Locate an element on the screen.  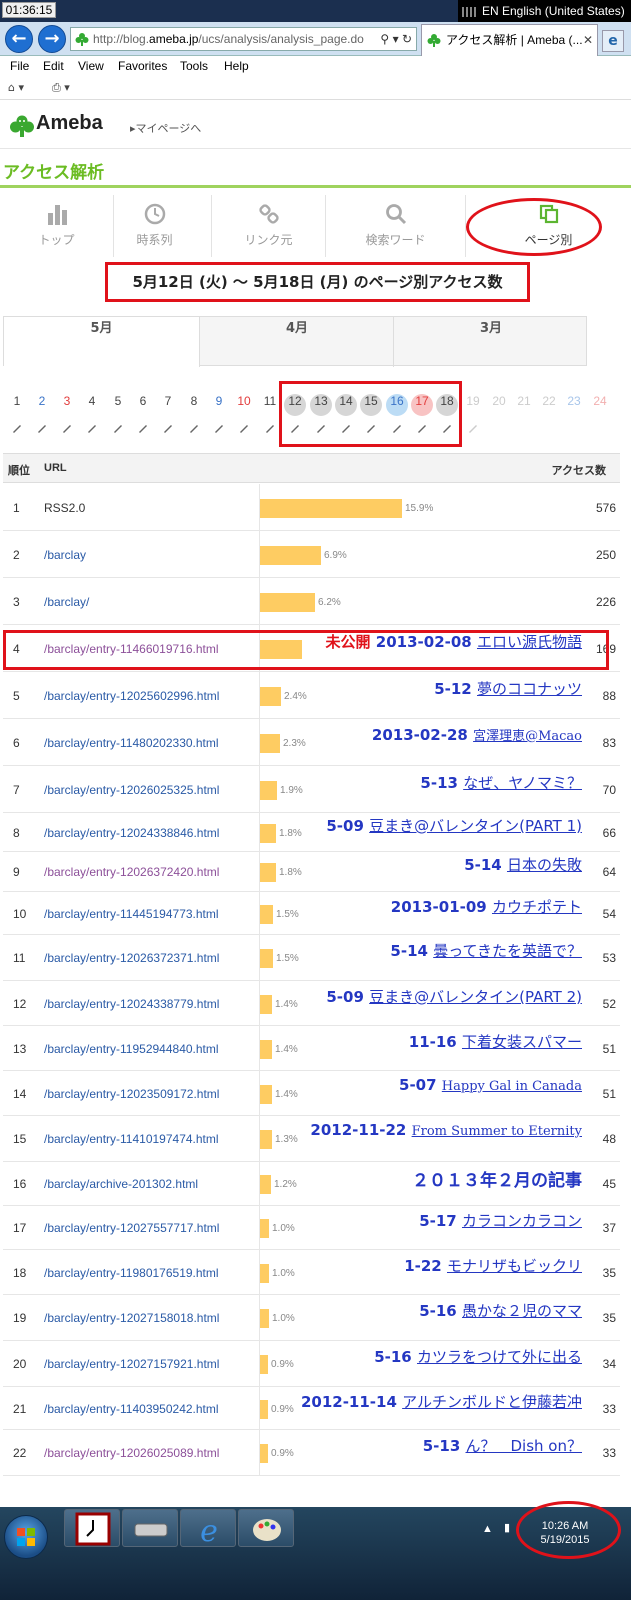
annotation-title-link: モナリザもビックリ is located at coordinates (514, 1266).